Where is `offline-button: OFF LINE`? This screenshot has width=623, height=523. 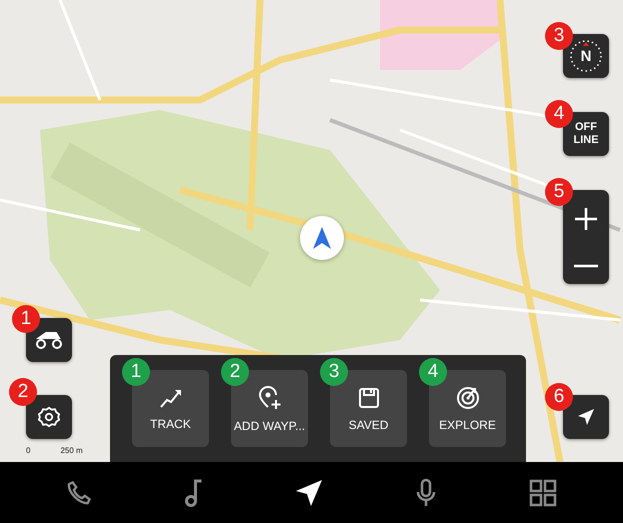
offline-button: OFF LINE is located at coordinates (586, 134).